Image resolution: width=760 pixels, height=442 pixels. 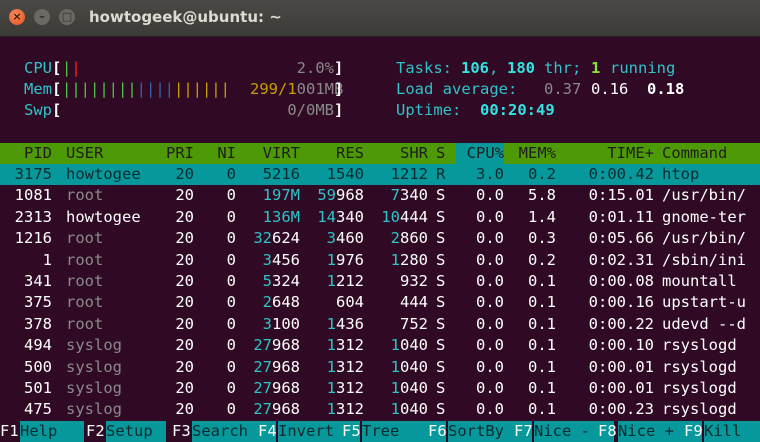 What do you see at coordinates (523, 431) in the screenshot?
I see `fkey-f7: F7` at bounding box center [523, 431].